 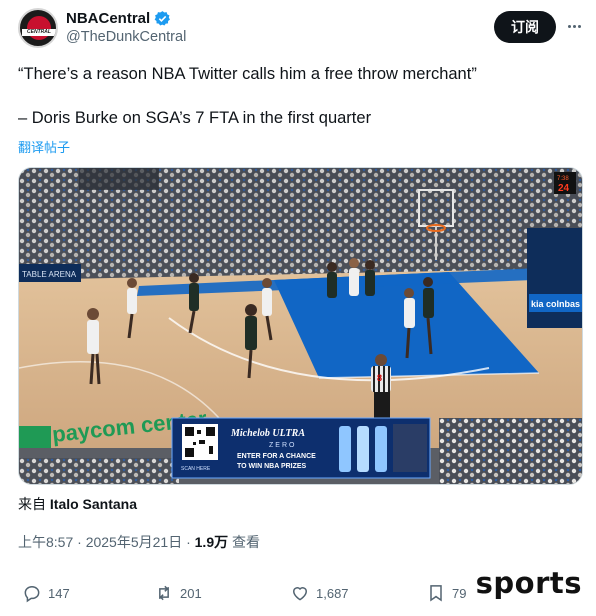 I want to click on ad-zero: ZERO, so click(x=282, y=445).